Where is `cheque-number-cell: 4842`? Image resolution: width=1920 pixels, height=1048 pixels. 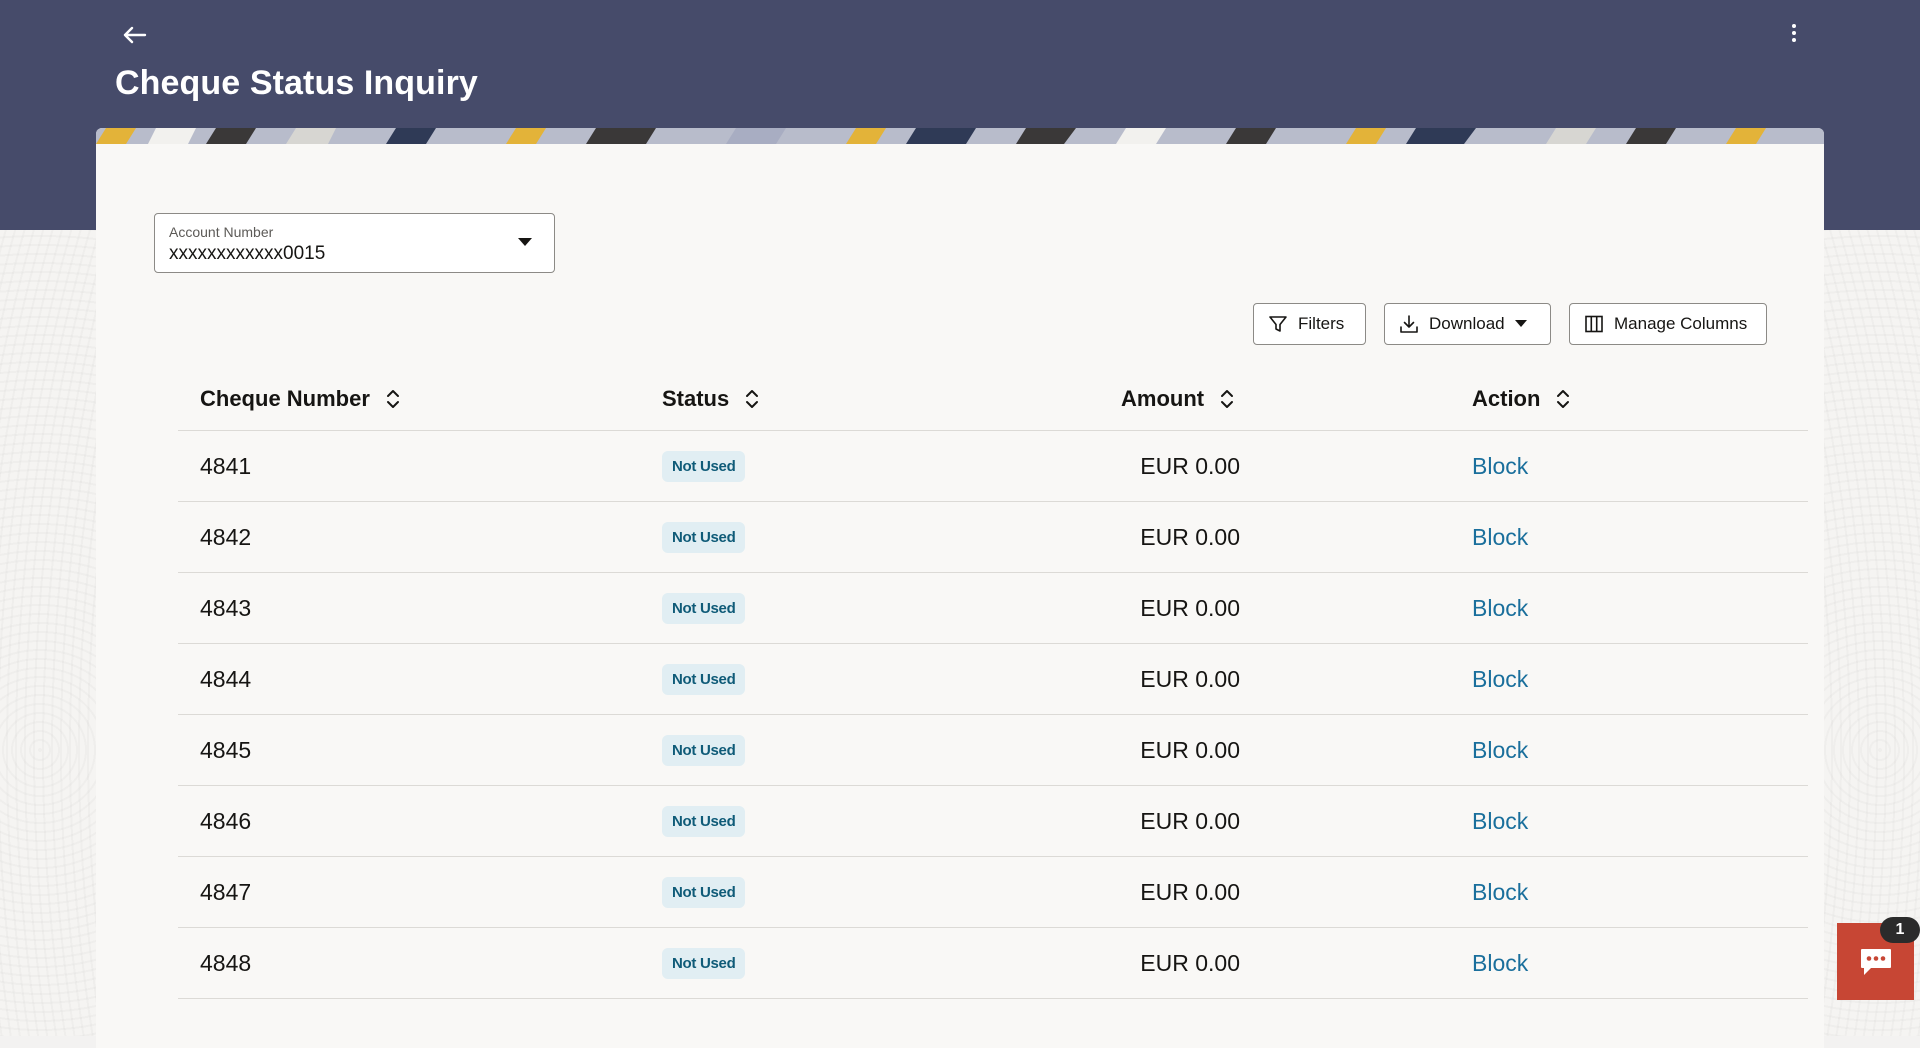
cheque-number-cell: 4842 is located at coordinates (226, 536).